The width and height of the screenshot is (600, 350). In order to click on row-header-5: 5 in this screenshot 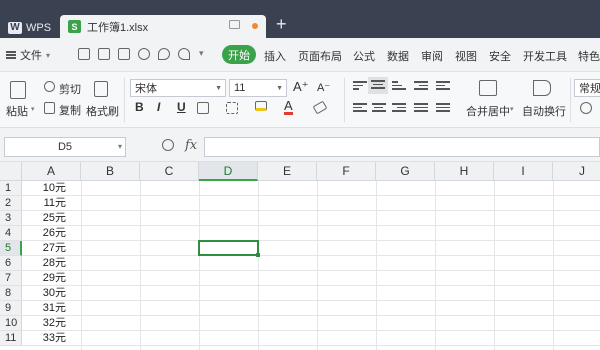, I will do `click(11, 248)`.